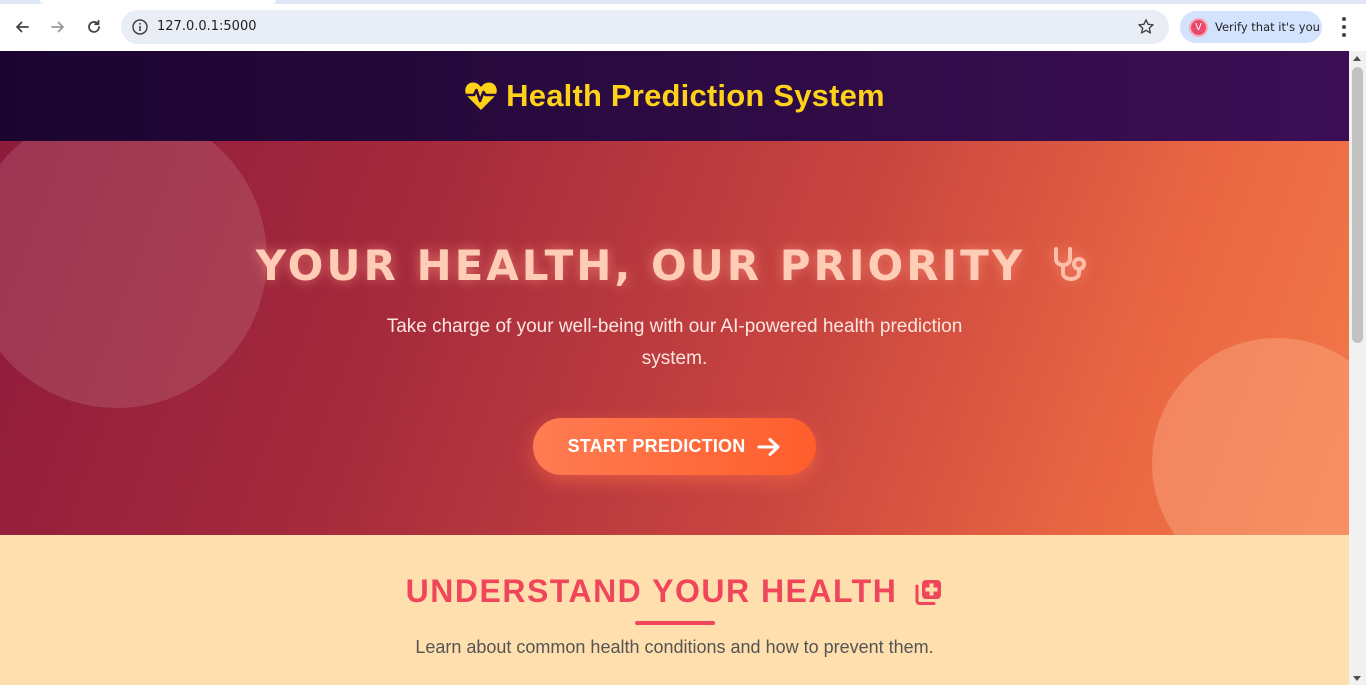 The height and width of the screenshot is (685, 1366). What do you see at coordinates (1357, 678) in the screenshot?
I see `scroll-down-icon` at bounding box center [1357, 678].